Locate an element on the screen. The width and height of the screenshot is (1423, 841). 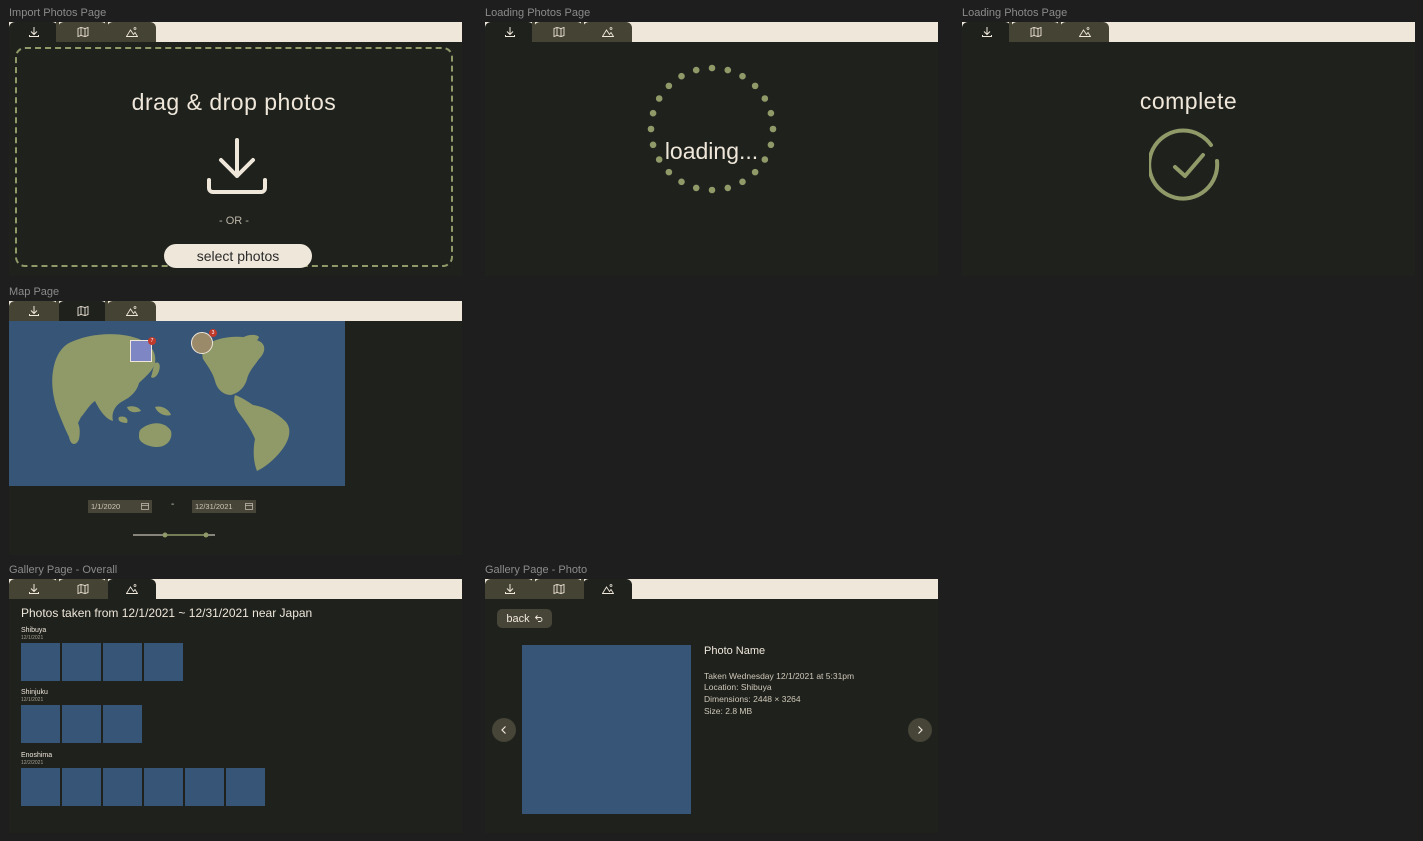
complete-text: complete is located at coordinates (1188, 101).